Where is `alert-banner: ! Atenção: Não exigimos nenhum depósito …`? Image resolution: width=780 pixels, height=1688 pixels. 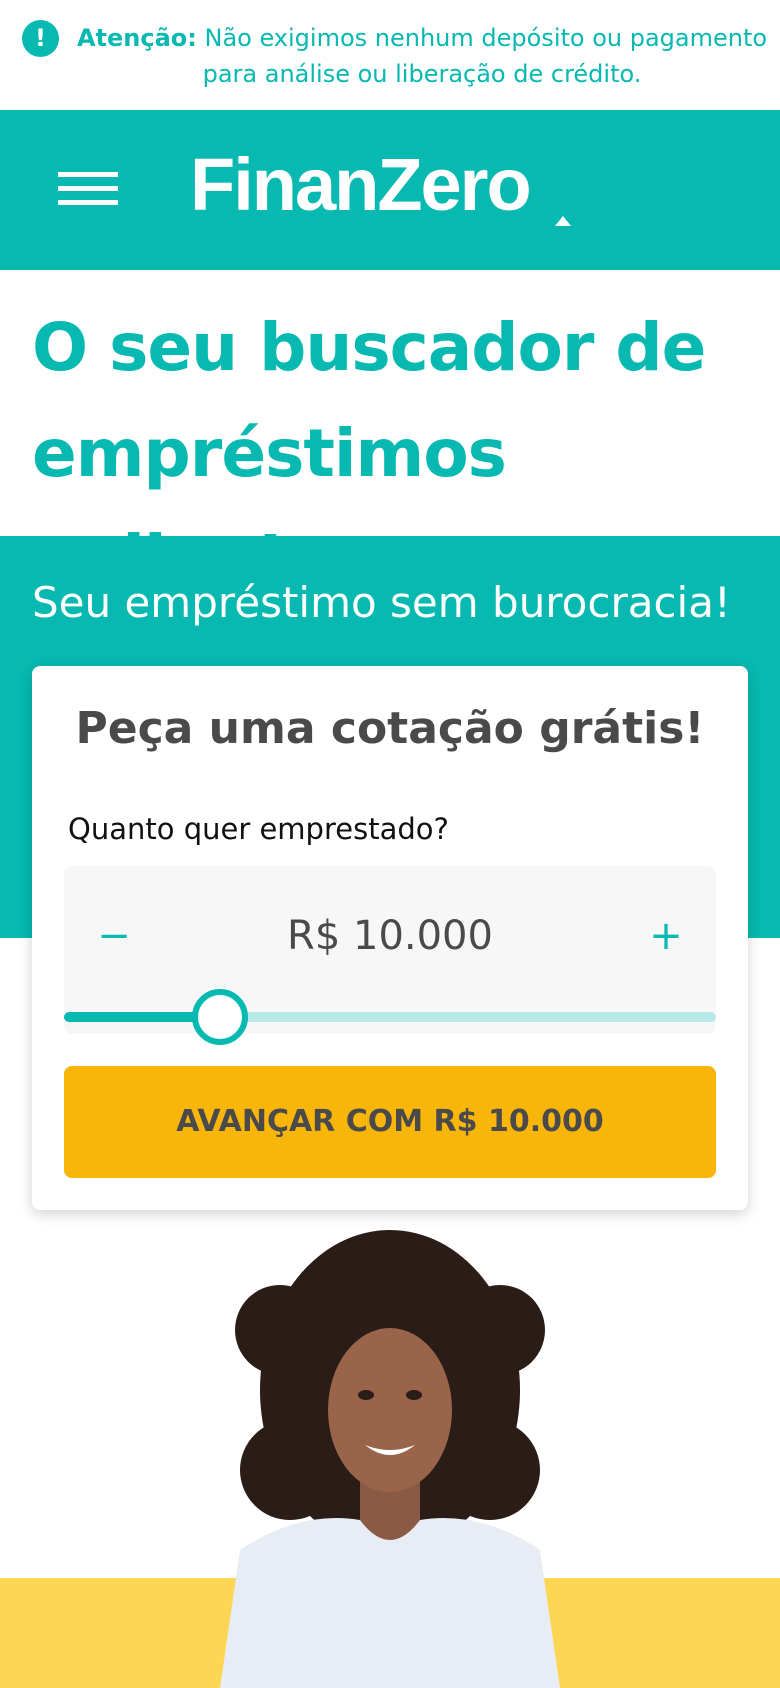
alert-banner: ! Atenção: Não exigimos nenhum depósito … is located at coordinates (390, 55).